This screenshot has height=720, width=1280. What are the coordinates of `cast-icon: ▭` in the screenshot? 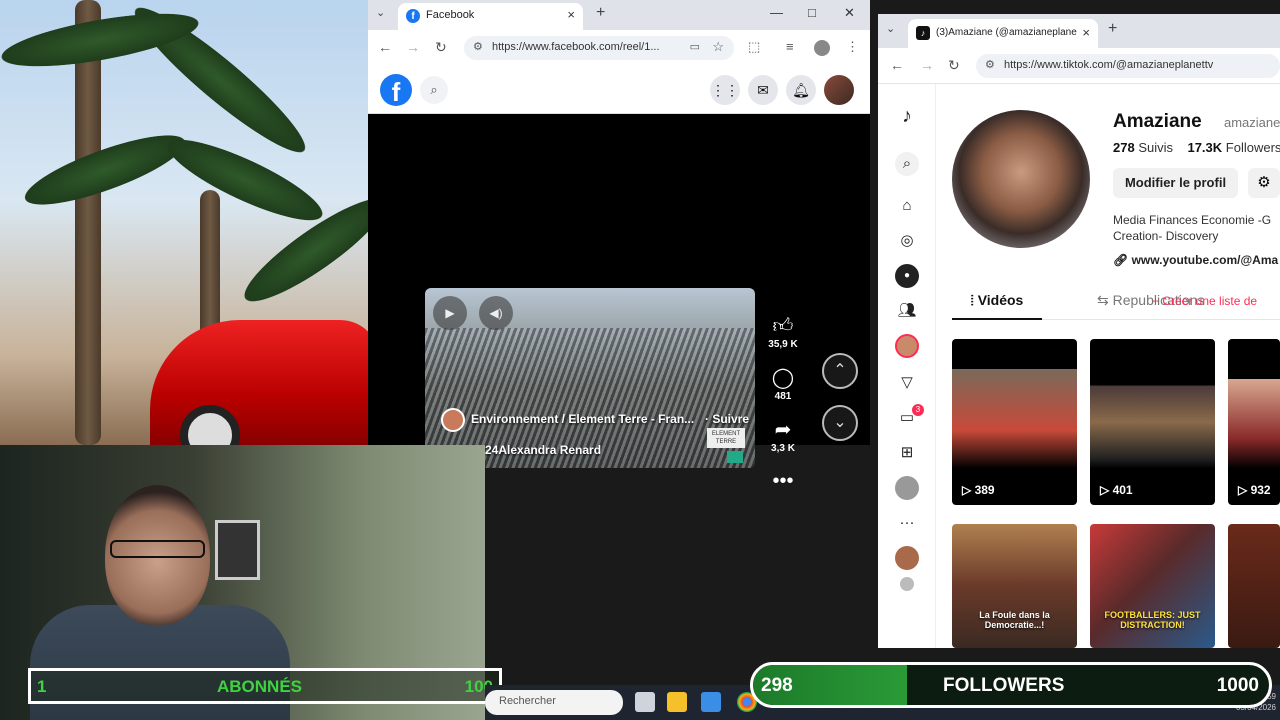 It's located at (695, 46).